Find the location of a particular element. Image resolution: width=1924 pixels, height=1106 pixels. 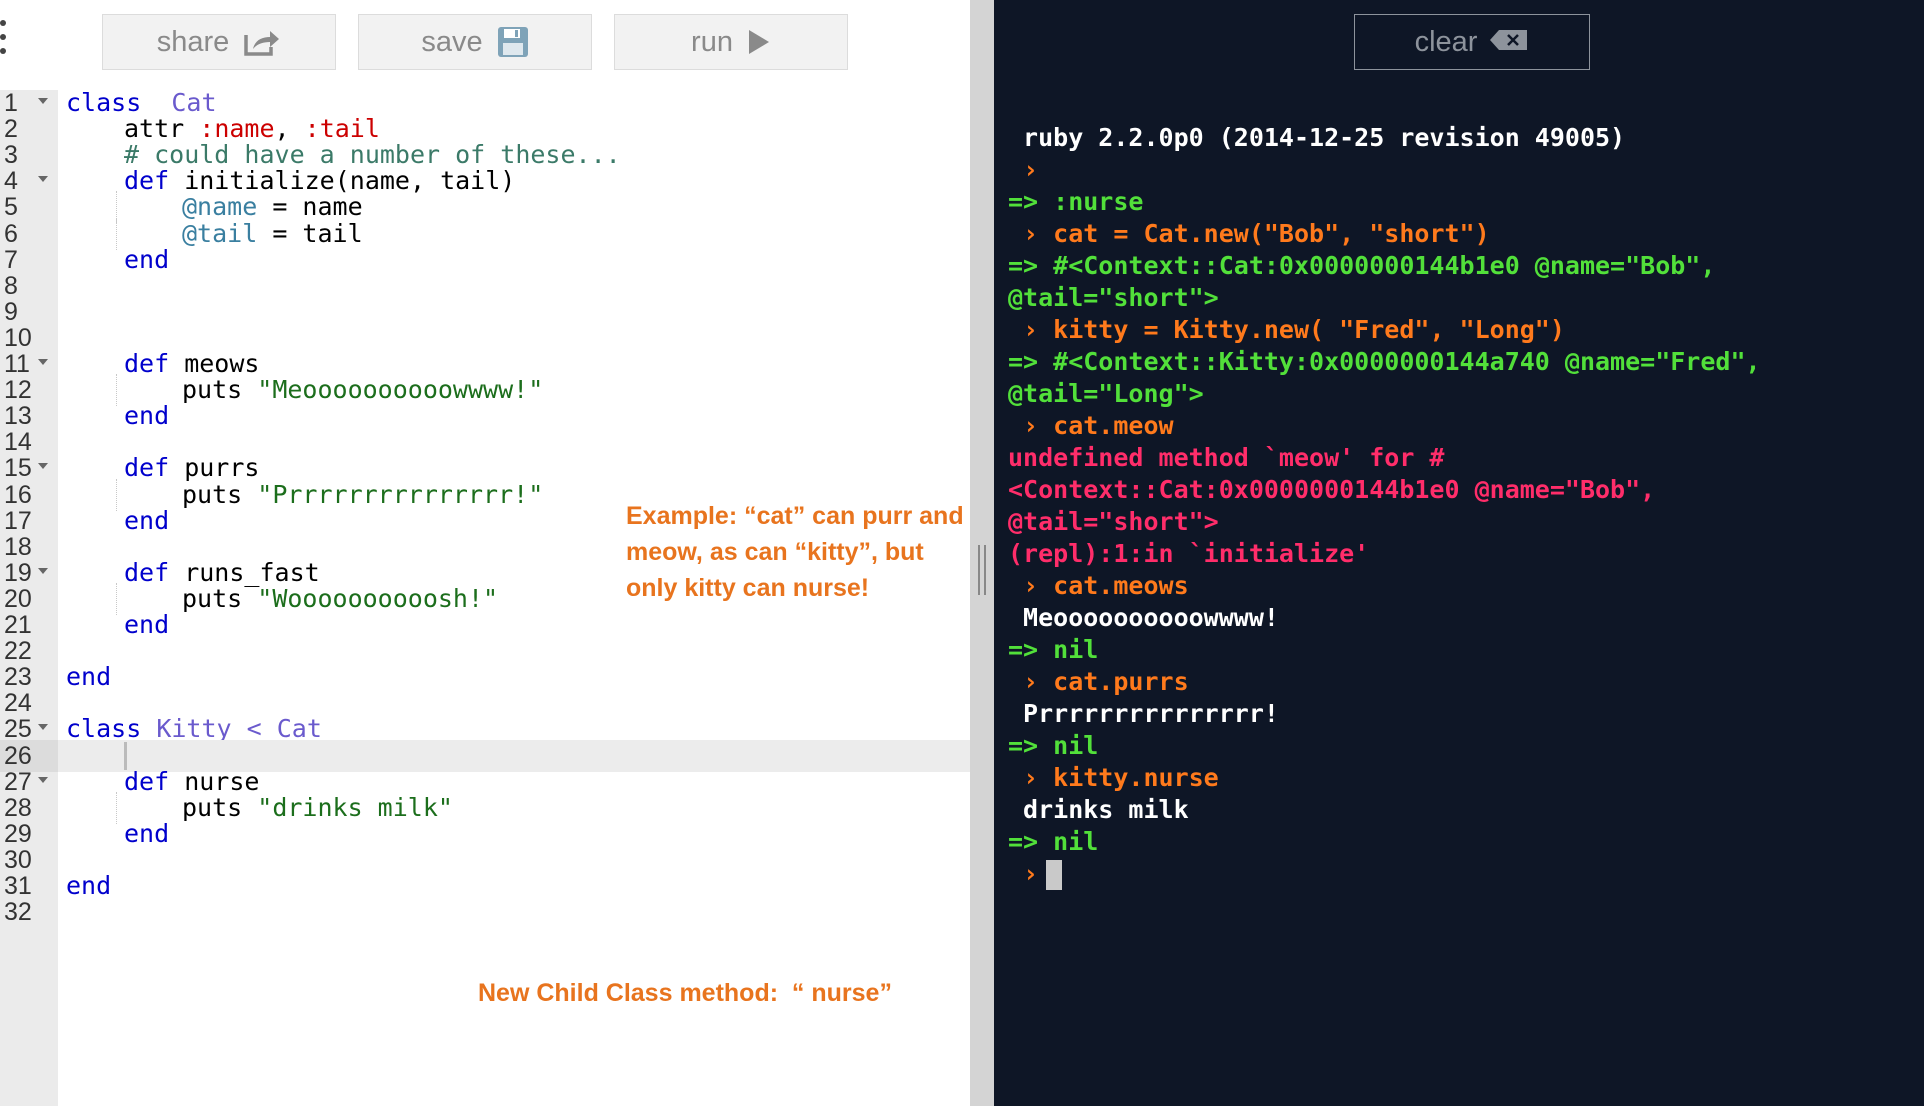

backspace-icon is located at coordinates (1509, 42).